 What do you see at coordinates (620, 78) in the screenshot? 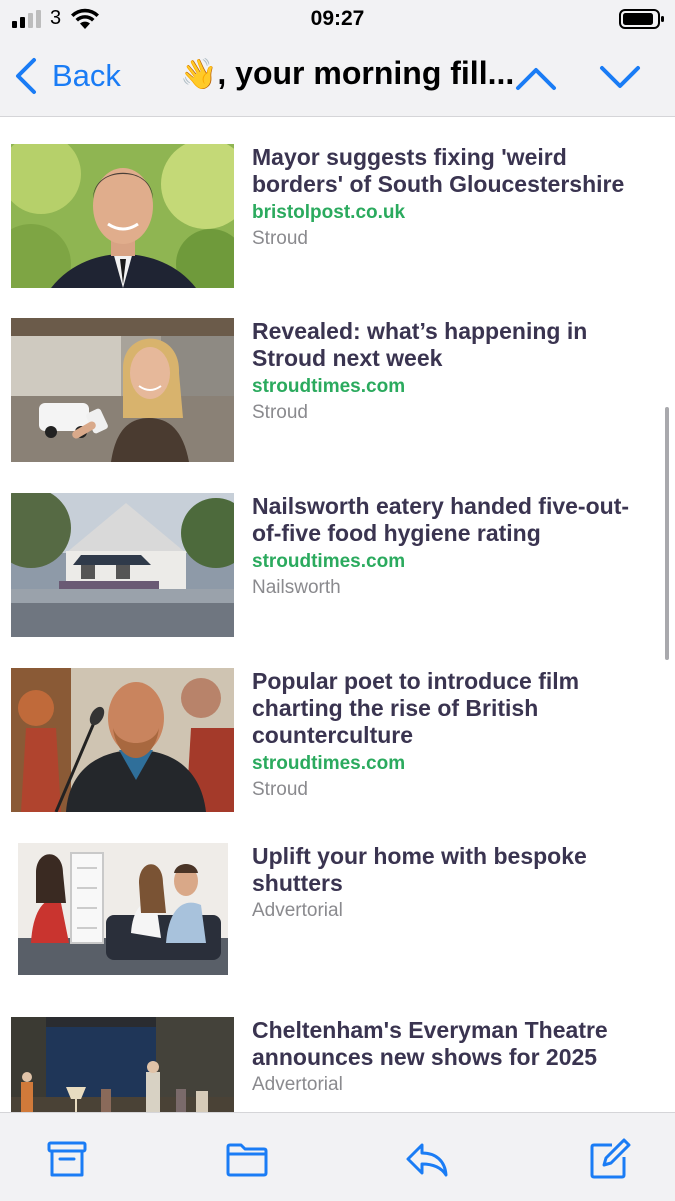
I see `next-message-button` at bounding box center [620, 78].